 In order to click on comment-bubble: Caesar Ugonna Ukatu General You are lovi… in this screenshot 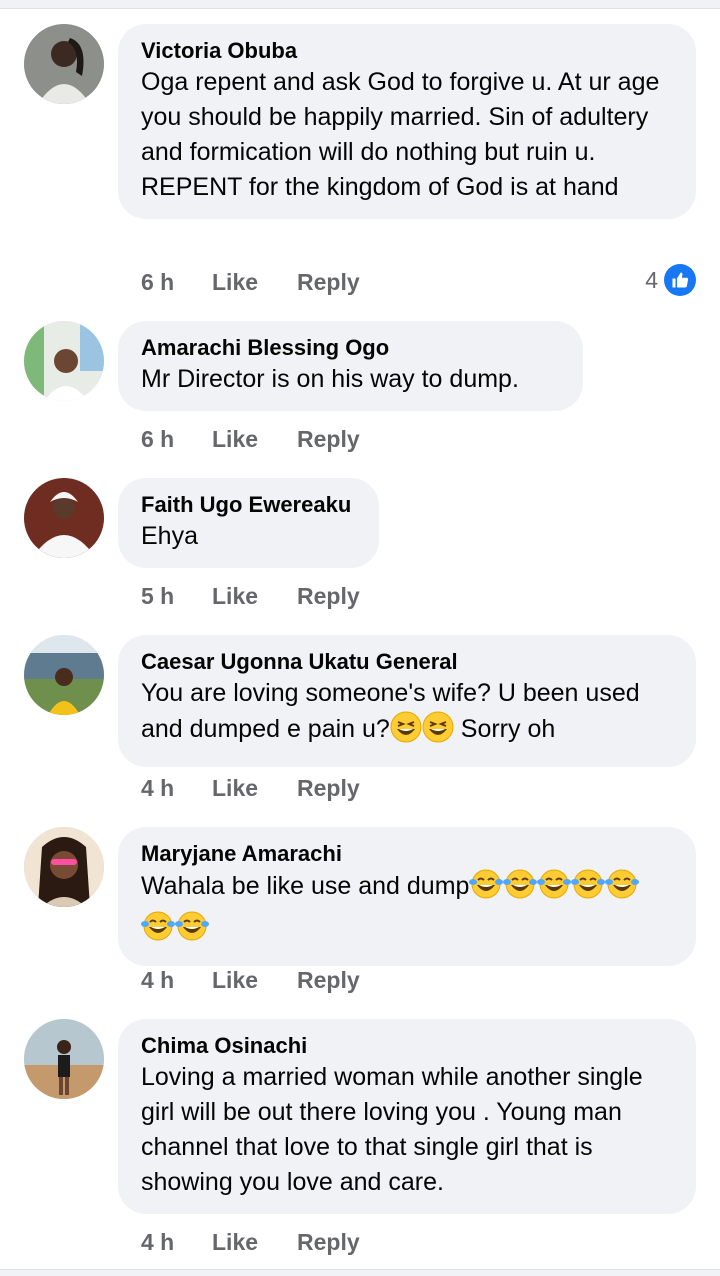, I will do `click(407, 701)`.